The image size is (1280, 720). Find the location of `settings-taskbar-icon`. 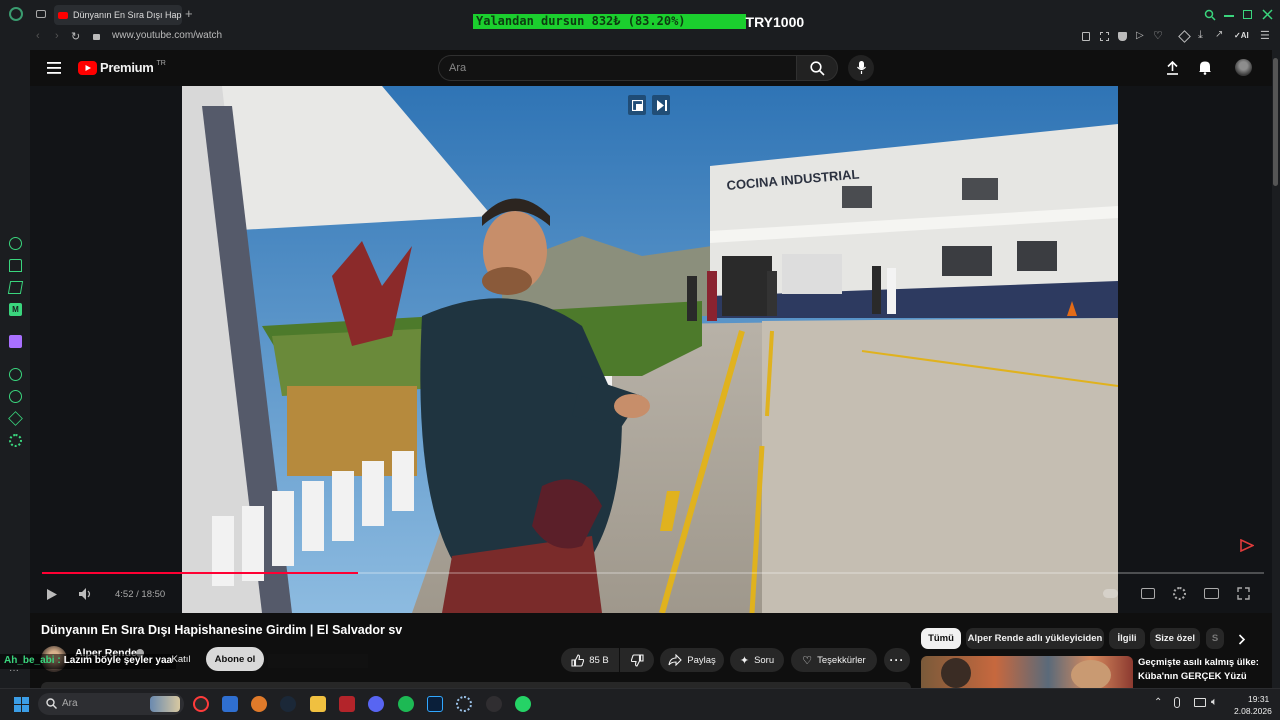

settings-taskbar-icon is located at coordinates (464, 704).